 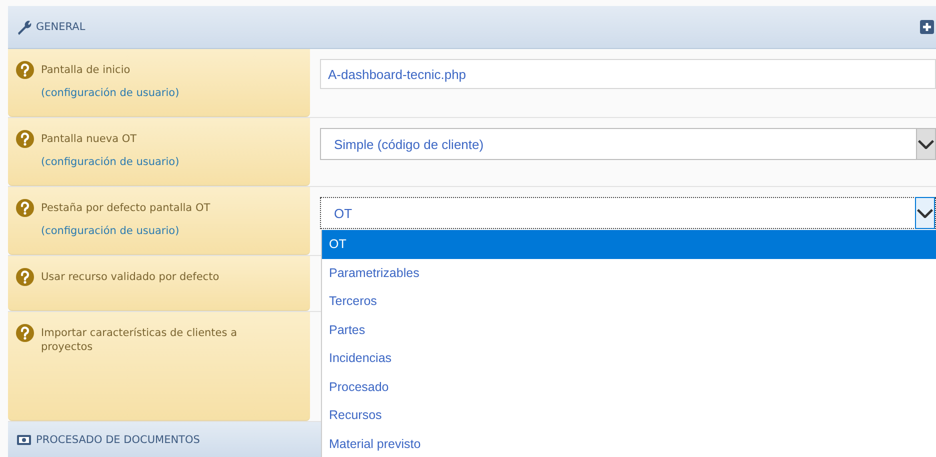 What do you see at coordinates (118, 440) in the screenshot?
I see `section-title: PROCESADO DE DOCUMENTOS` at bounding box center [118, 440].